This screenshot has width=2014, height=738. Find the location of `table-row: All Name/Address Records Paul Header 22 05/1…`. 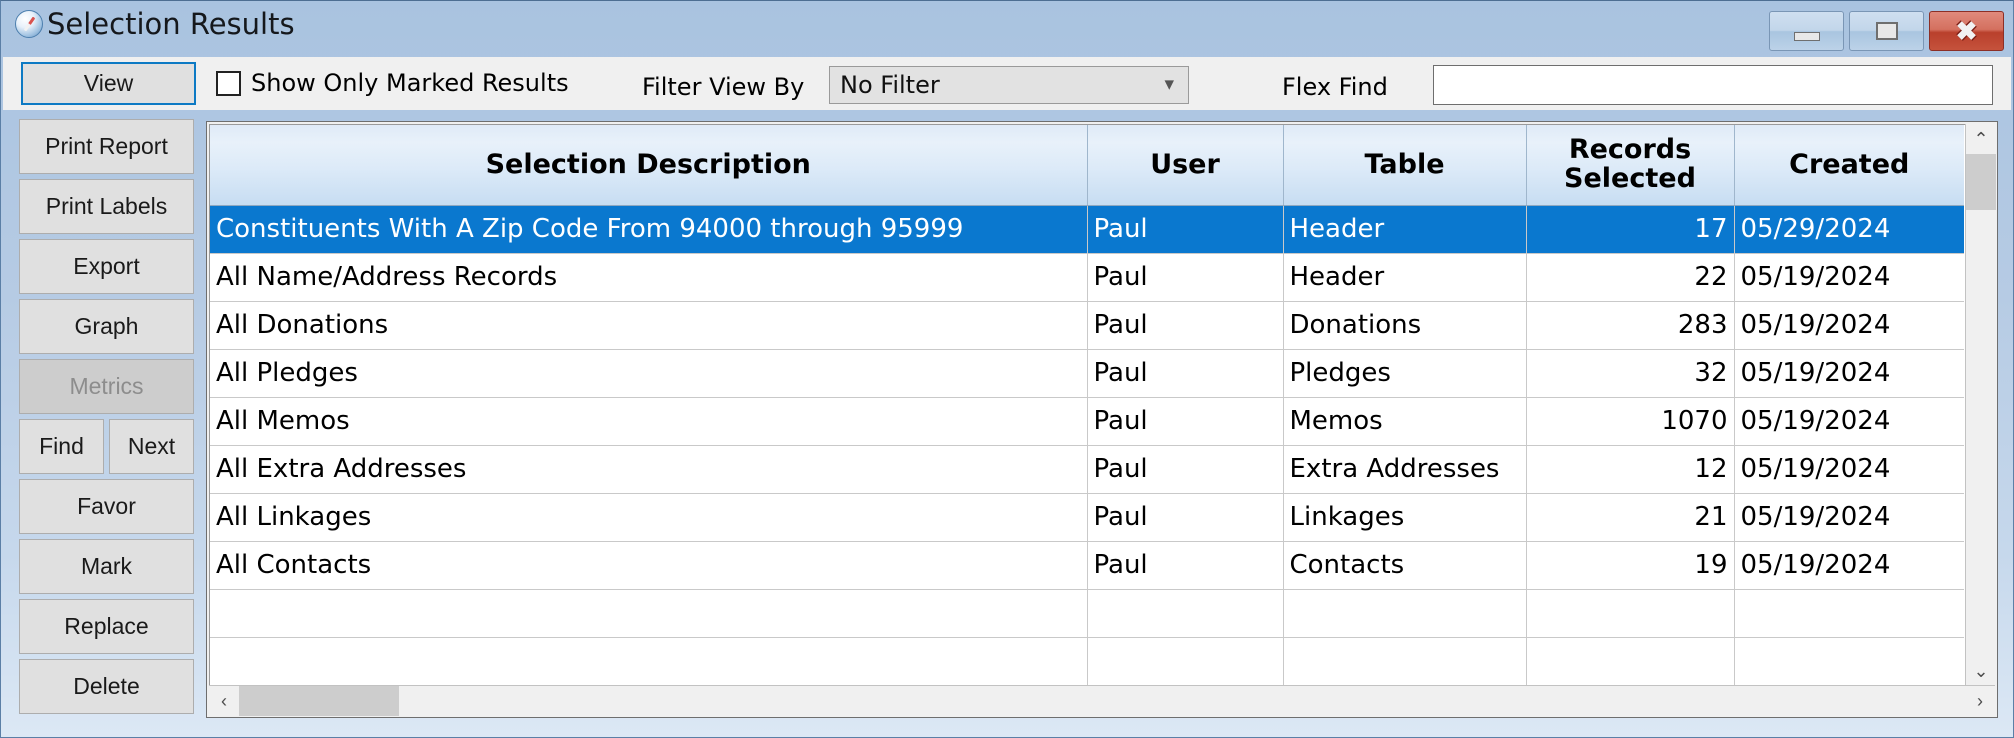

table-row: All Name/Address Records Paul Header 22 05/1… is located at coordinates (1087, 277).